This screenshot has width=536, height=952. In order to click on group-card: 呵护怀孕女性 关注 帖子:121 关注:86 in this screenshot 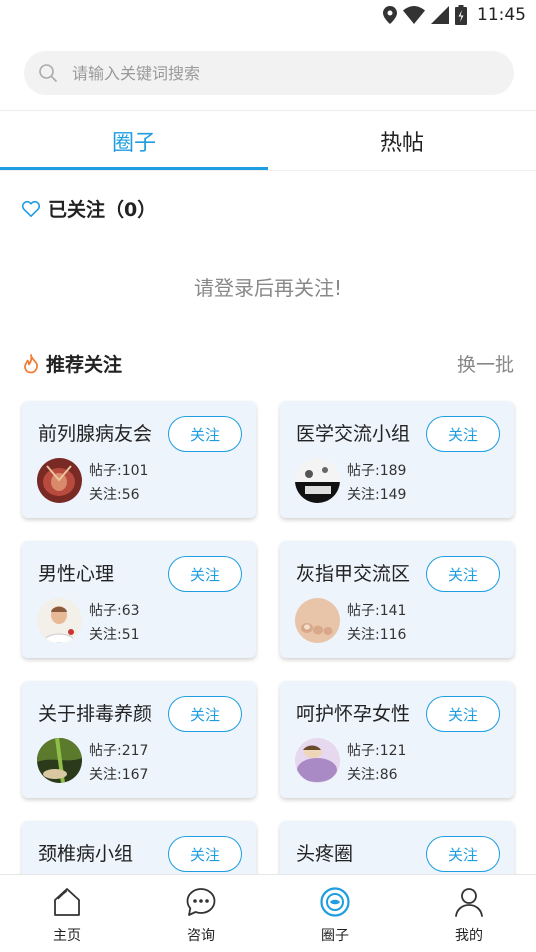, I will do `click(397, 739)`.